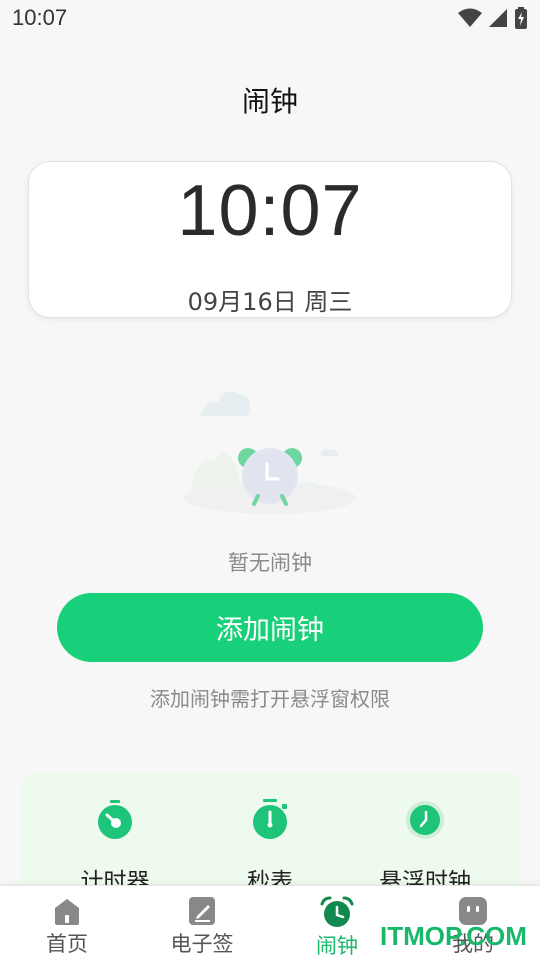 The height and width of the screenshot is (960, 540). I want to click on status-time: 10:07, so click(40, 17).